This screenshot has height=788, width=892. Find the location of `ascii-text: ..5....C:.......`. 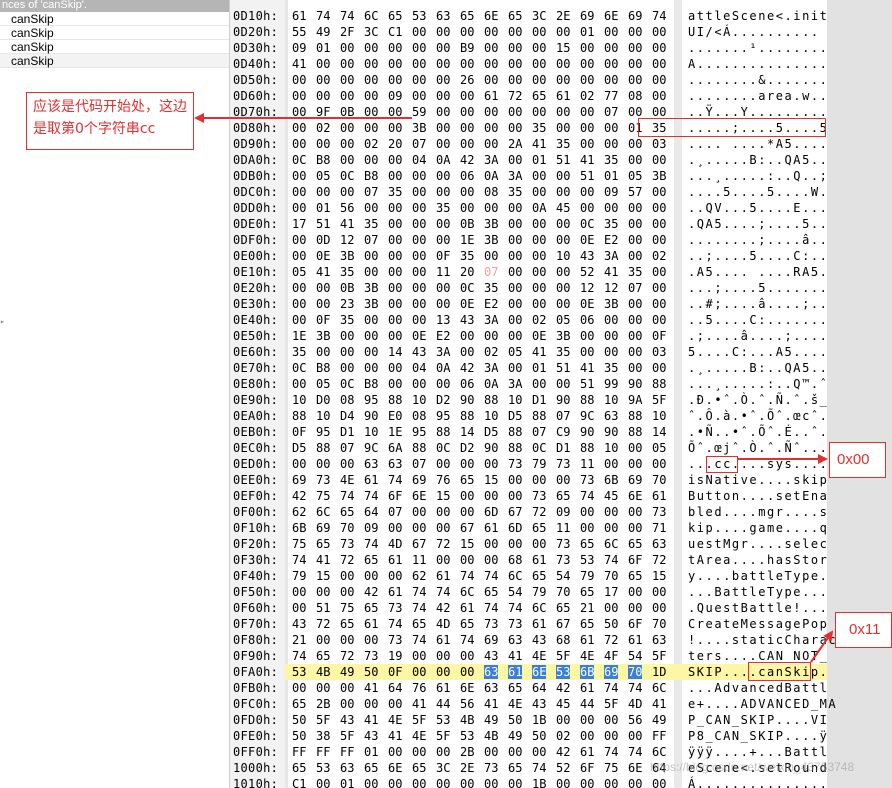

ascii-text: ..5....C:....... is located at coordinates (758, 320).